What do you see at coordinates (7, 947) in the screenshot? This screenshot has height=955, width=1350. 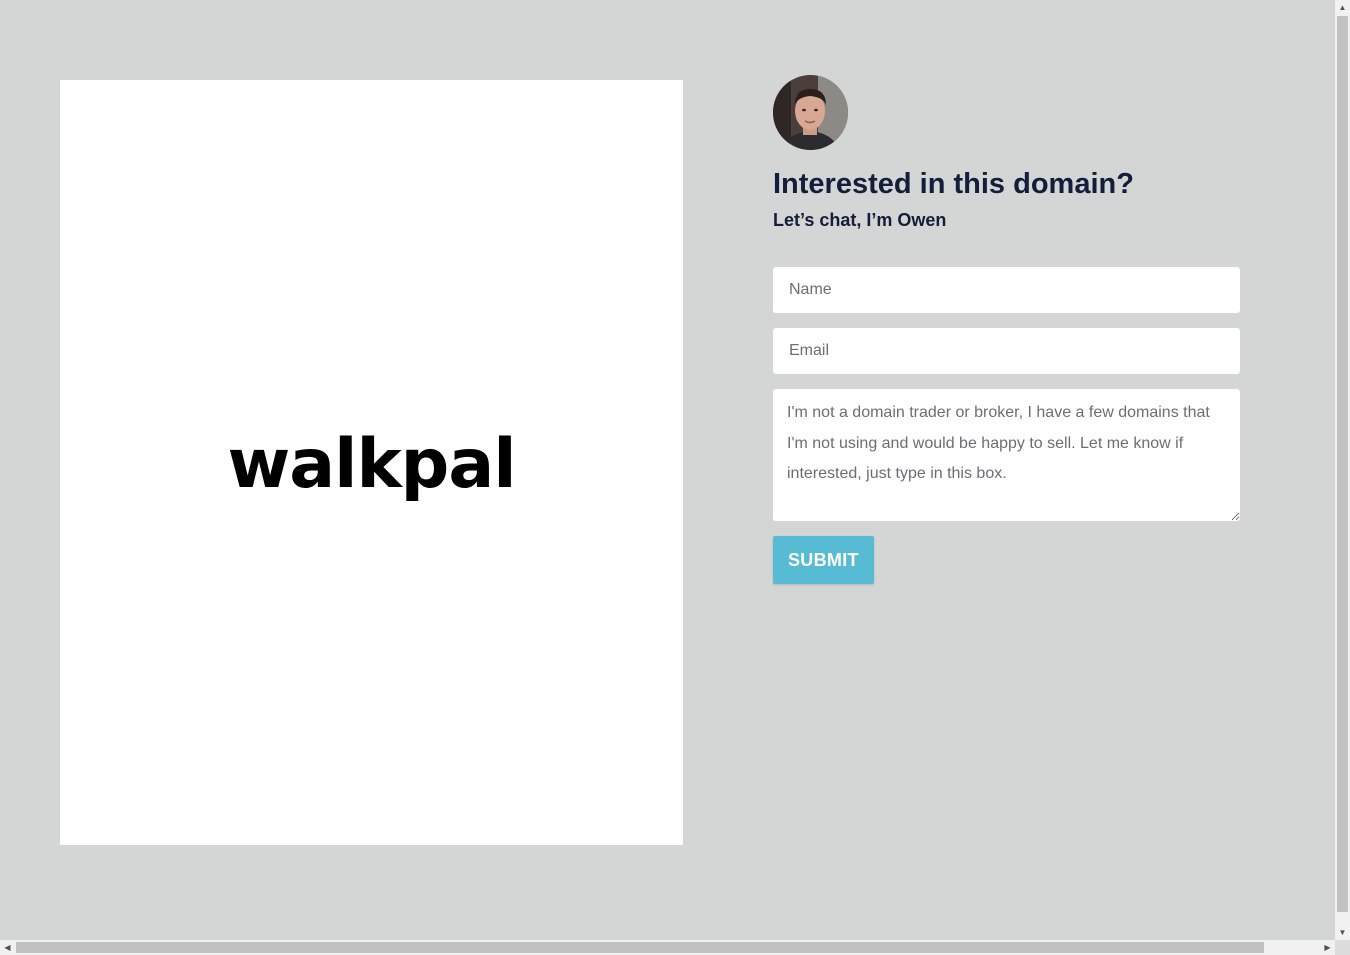 I see `scroll-left-arrow-icon: ◀` at bounding box center [7, 947].